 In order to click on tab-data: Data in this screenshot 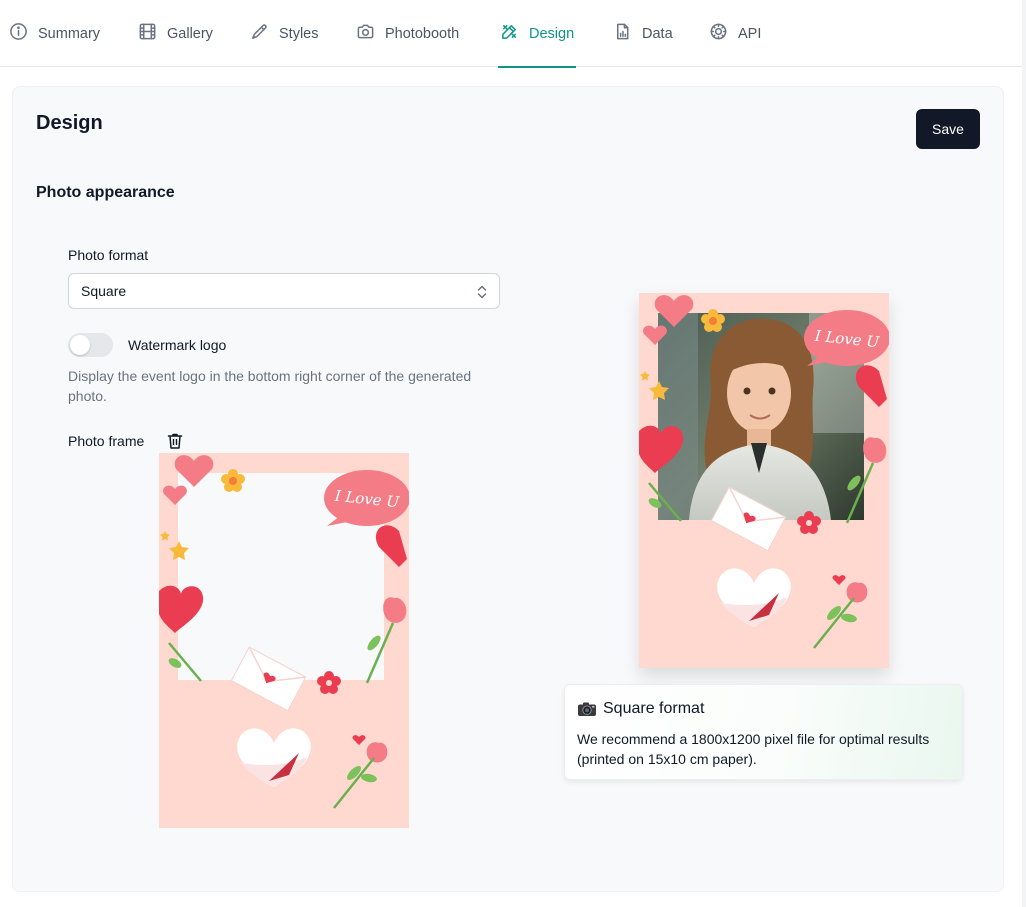, I will do `click(643, 33)`.